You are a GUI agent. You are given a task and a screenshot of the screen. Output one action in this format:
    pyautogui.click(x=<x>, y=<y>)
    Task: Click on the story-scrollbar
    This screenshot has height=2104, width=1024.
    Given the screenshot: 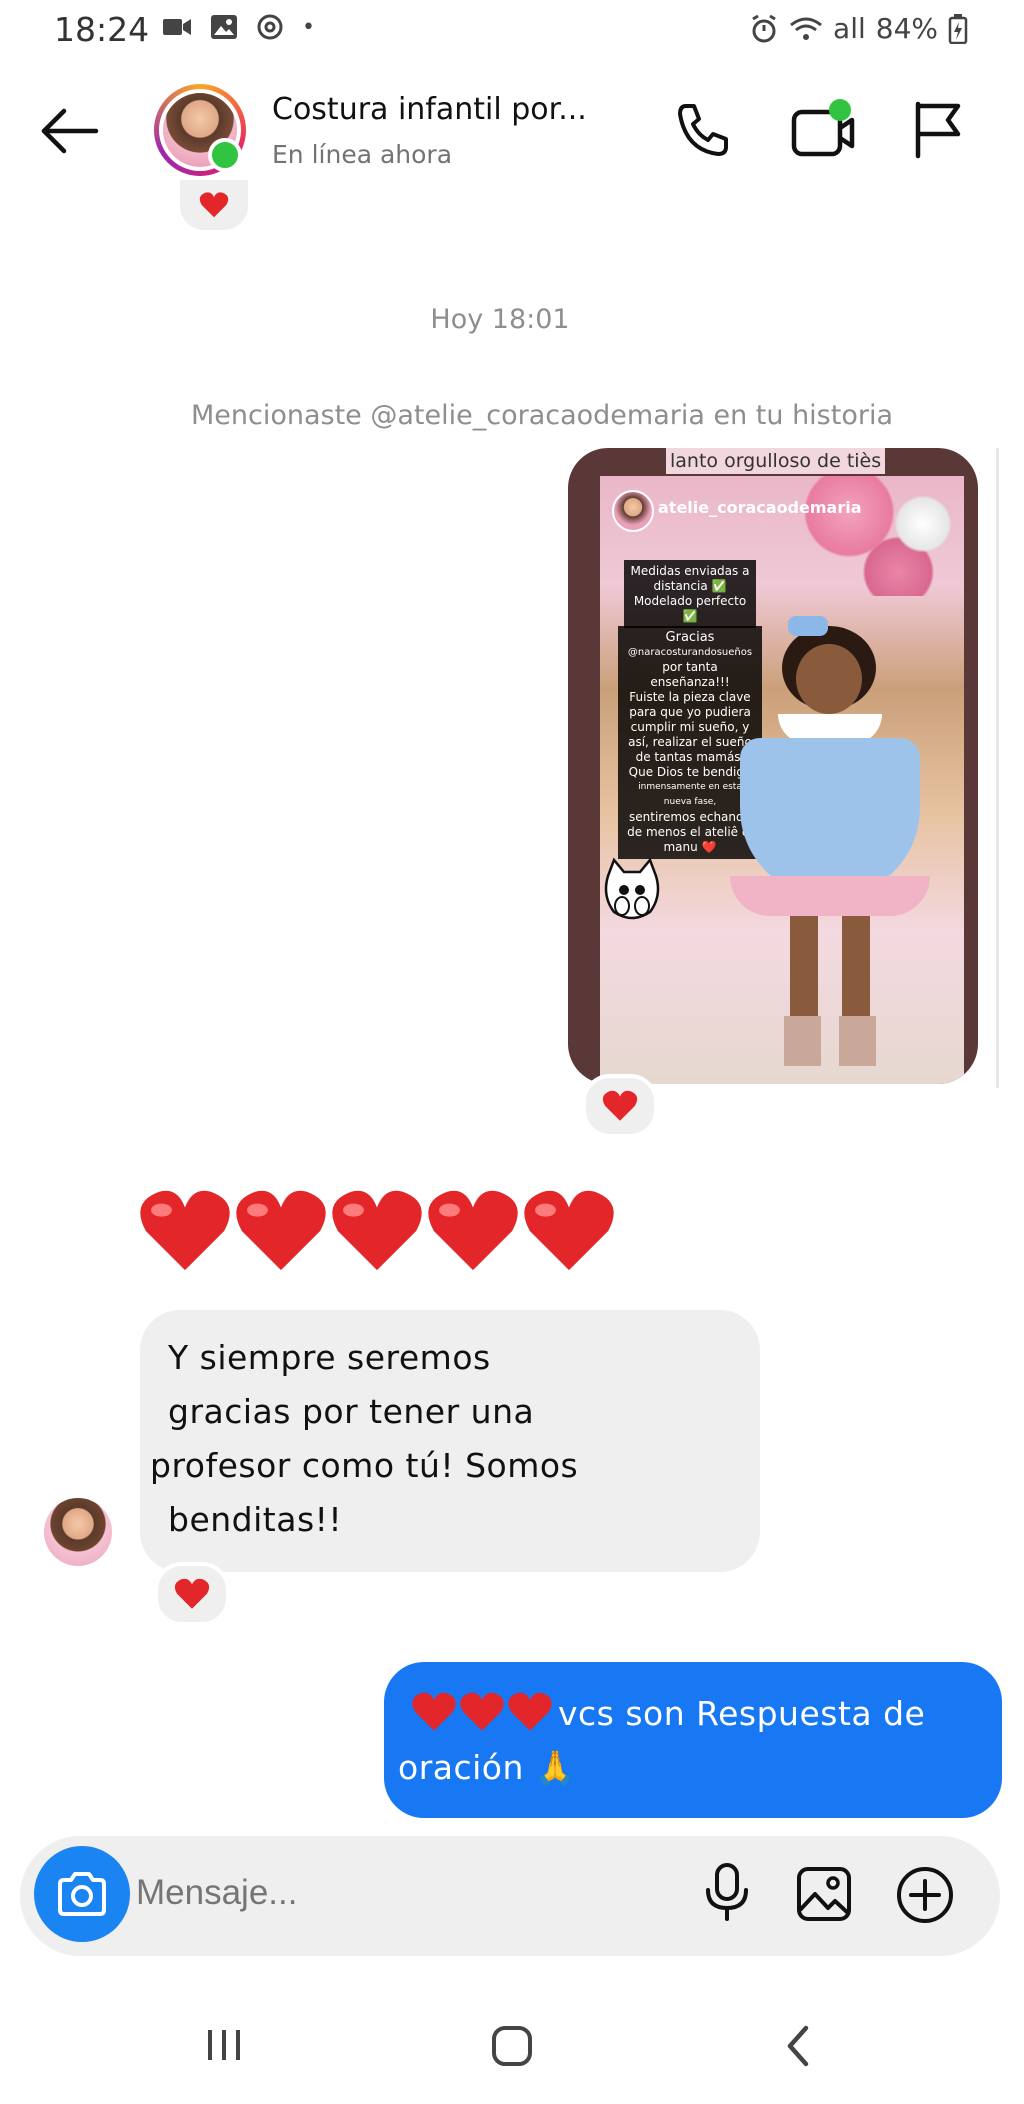 What is the action you would take?
    pyautogui.click(x=997, y=768)
    